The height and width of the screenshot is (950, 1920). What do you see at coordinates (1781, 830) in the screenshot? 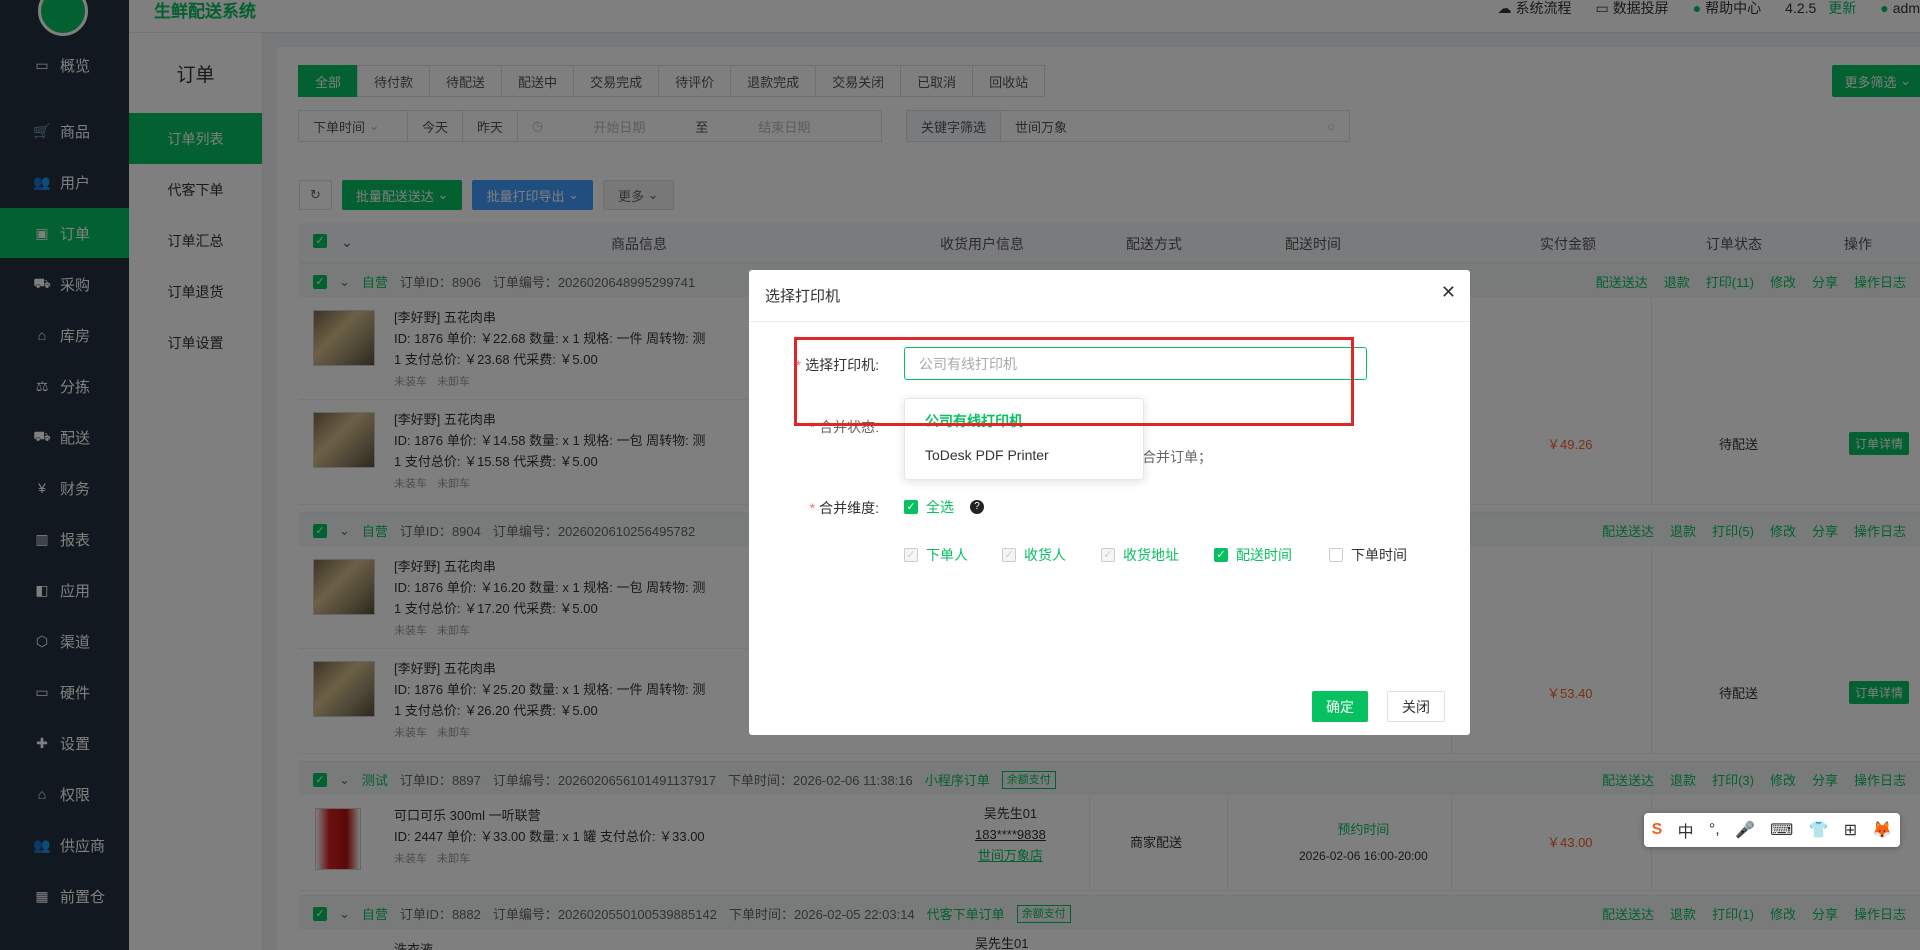
I see `keyboard-icon: ⌨` at bounding box center [1781, 830].